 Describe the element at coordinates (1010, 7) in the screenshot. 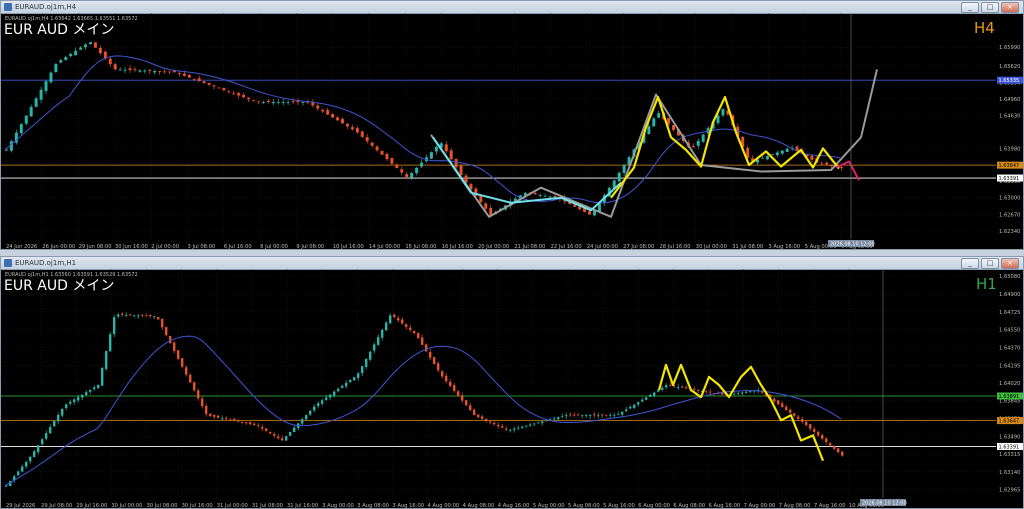

I see `h4-close-button: ×` at that location.